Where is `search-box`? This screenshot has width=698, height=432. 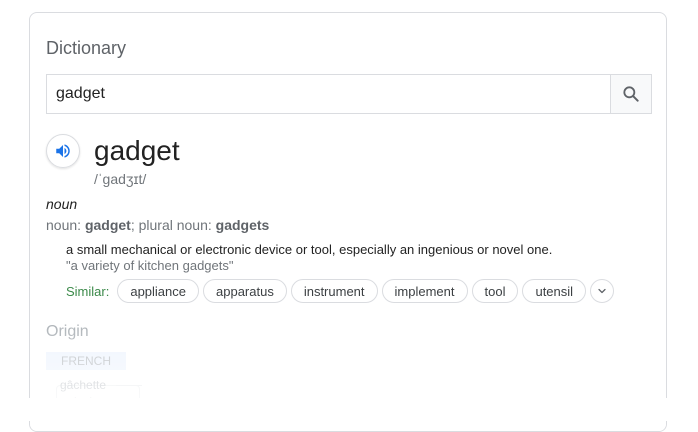 search-box is located at coordinates (349, 94).